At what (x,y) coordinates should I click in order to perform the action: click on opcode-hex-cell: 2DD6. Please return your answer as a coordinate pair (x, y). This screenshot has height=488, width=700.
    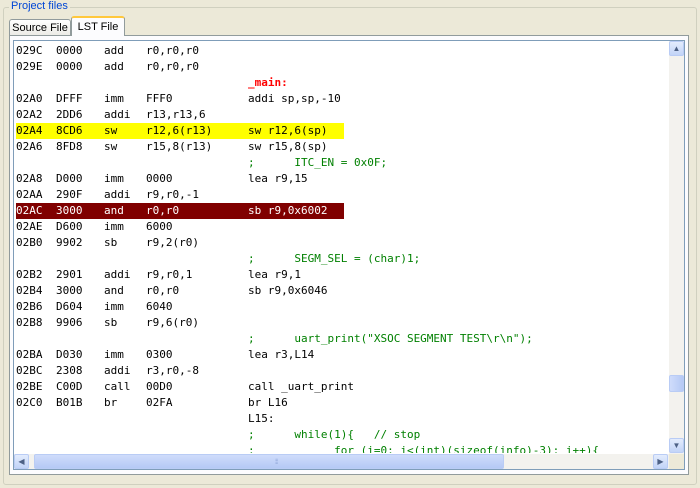
    Looking at the image, I should click on (69, 114).